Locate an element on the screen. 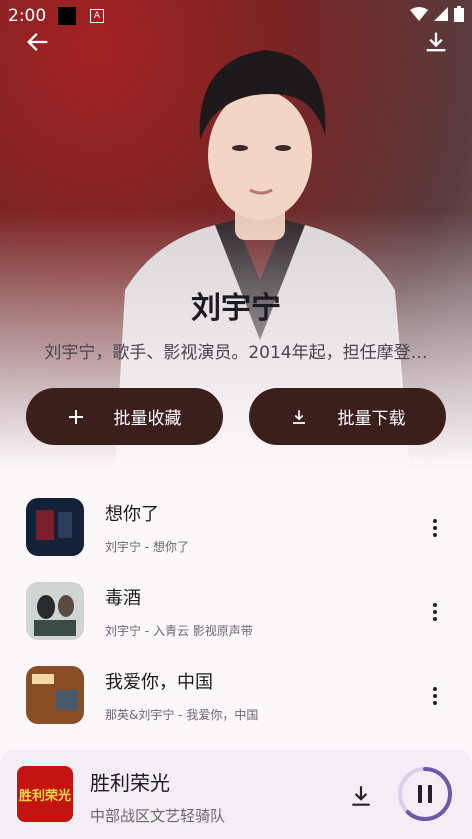  header-download-button is located at coordinates (436, 42).